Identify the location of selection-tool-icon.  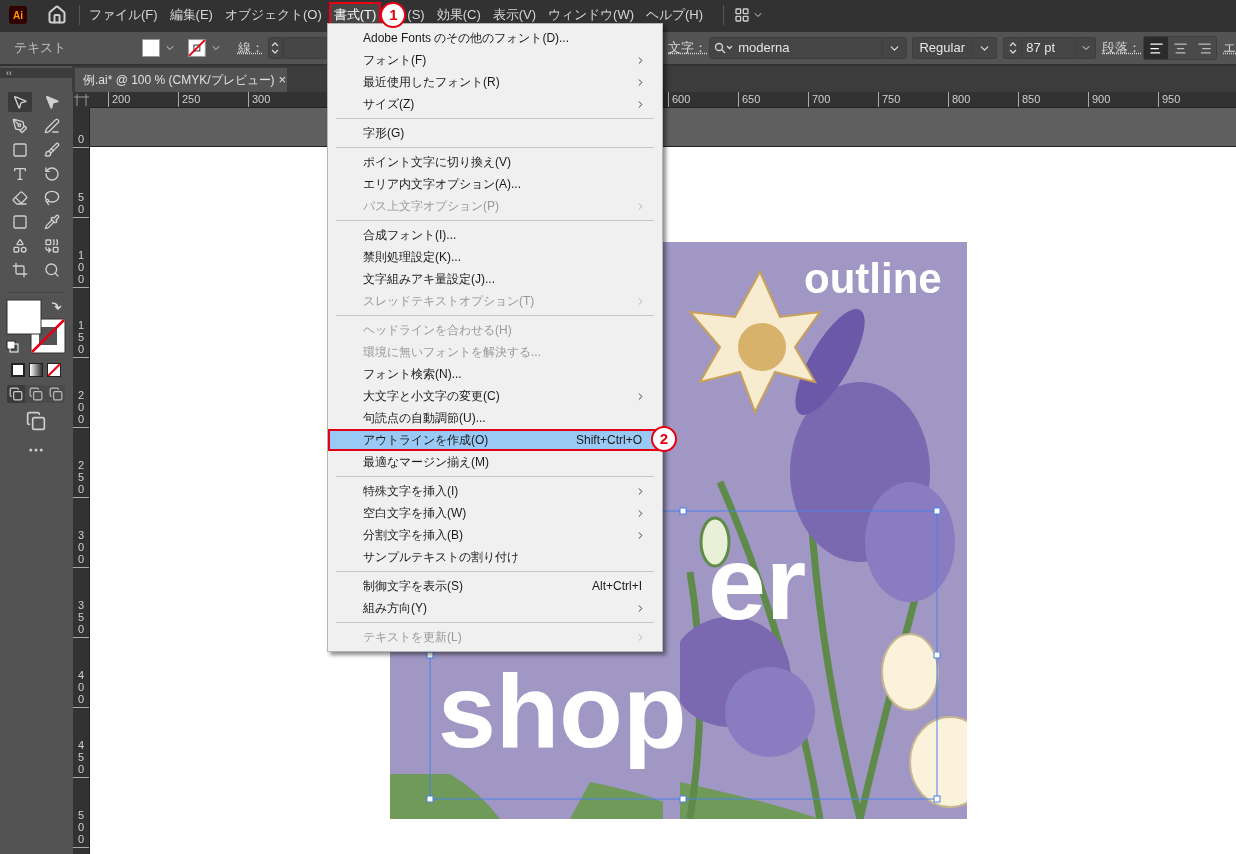
(20, 102).